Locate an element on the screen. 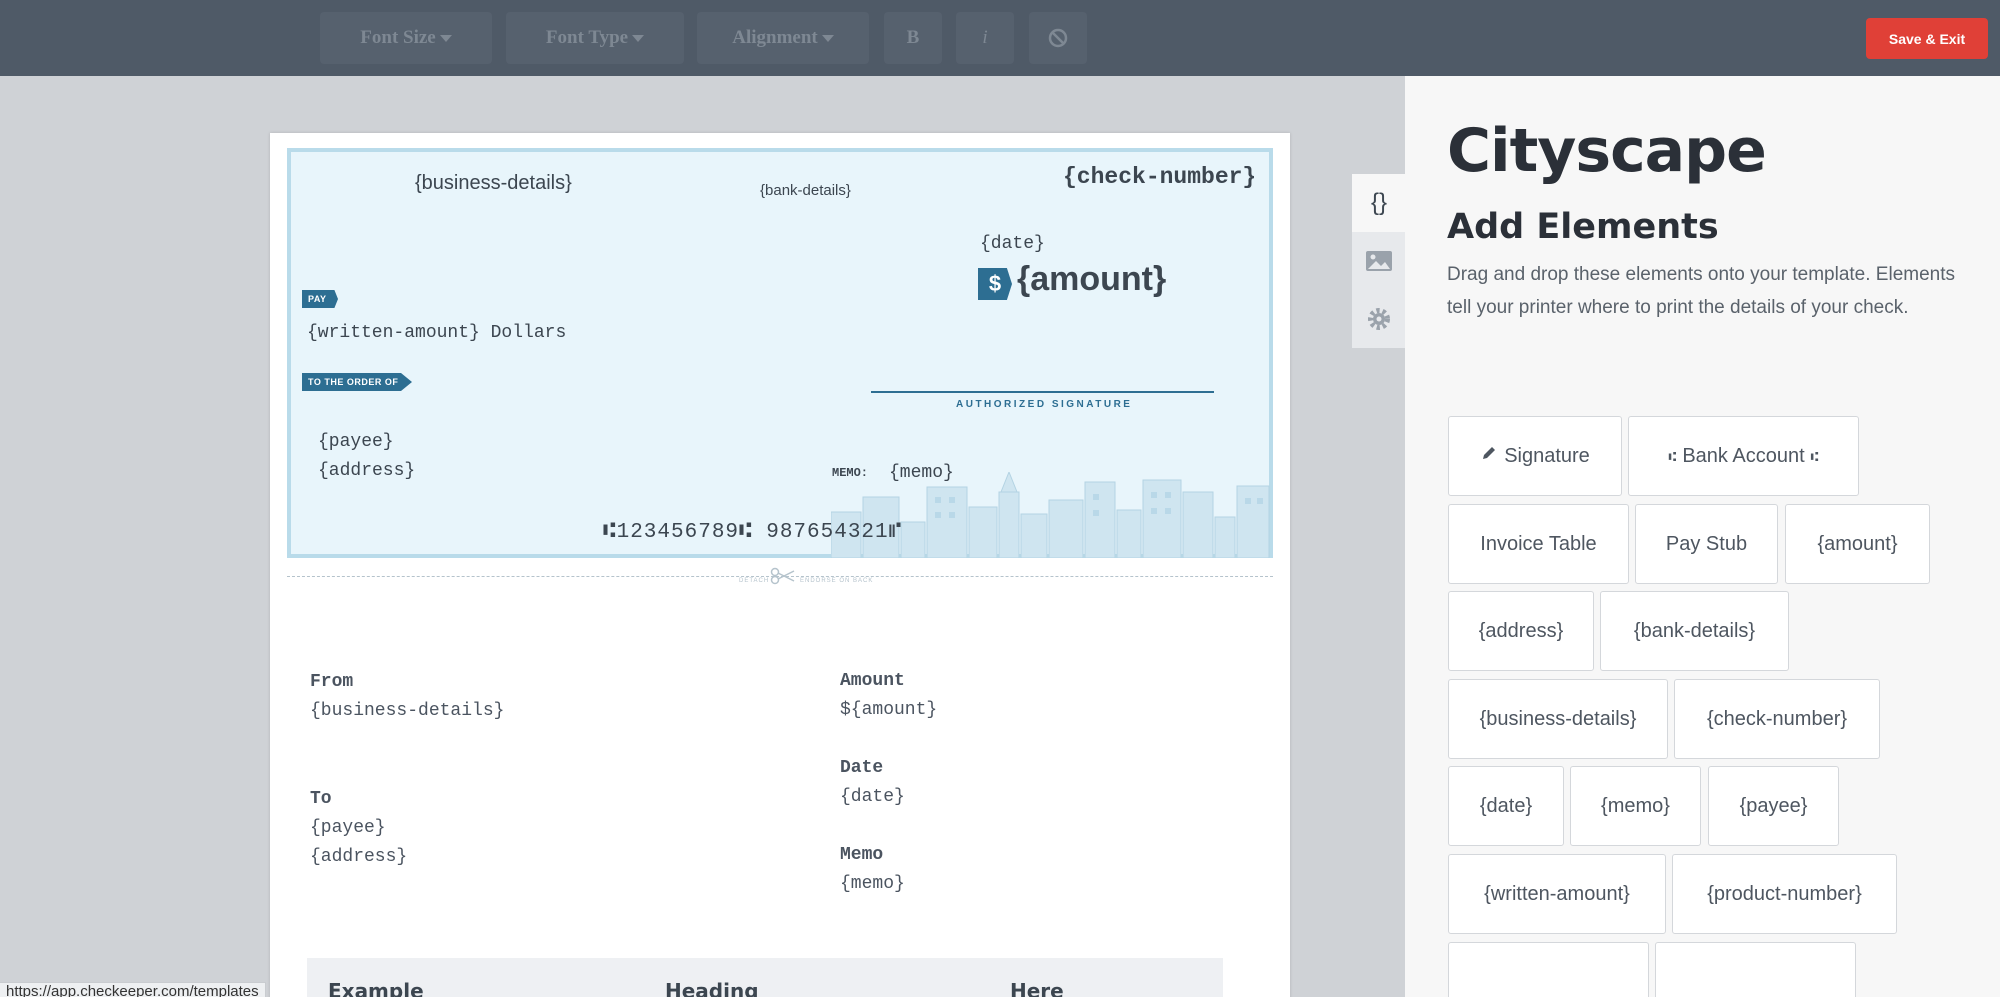  font-size-dropdown: Font Size is located at coordinates (406, 38).